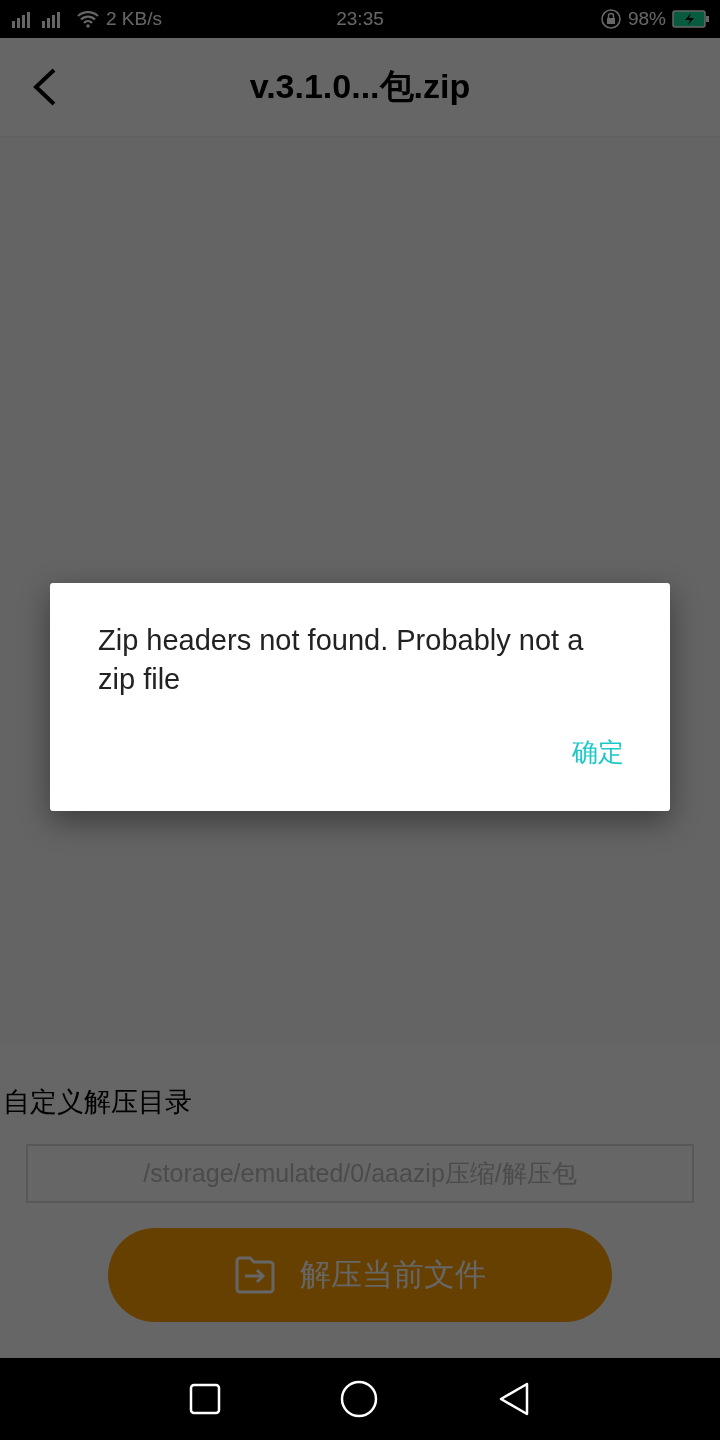 Image resolution: width=720 pixels, height=1440 pixels. Describe the element at coordinates (205, 1399) in the screenshot. I see `recent-apps-icon` at that location.